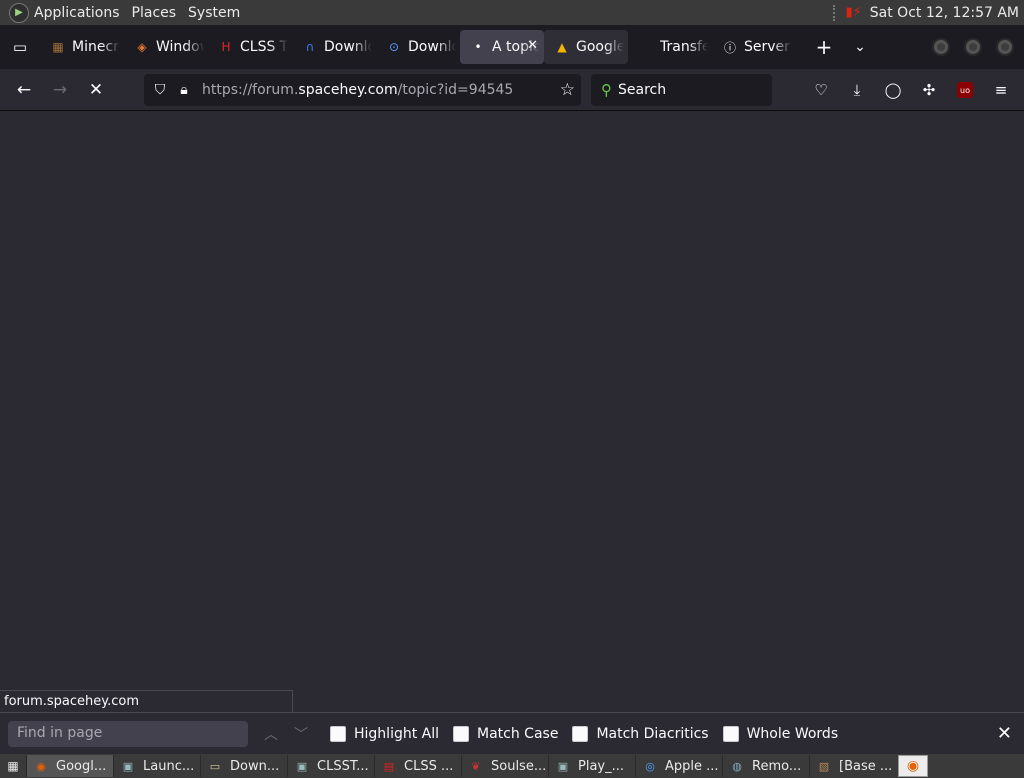 The image size is (1024, 778). Describe the element at coordinates (250, 47) in the screenshot. I see `tab-2: H CLSS T` at that location.